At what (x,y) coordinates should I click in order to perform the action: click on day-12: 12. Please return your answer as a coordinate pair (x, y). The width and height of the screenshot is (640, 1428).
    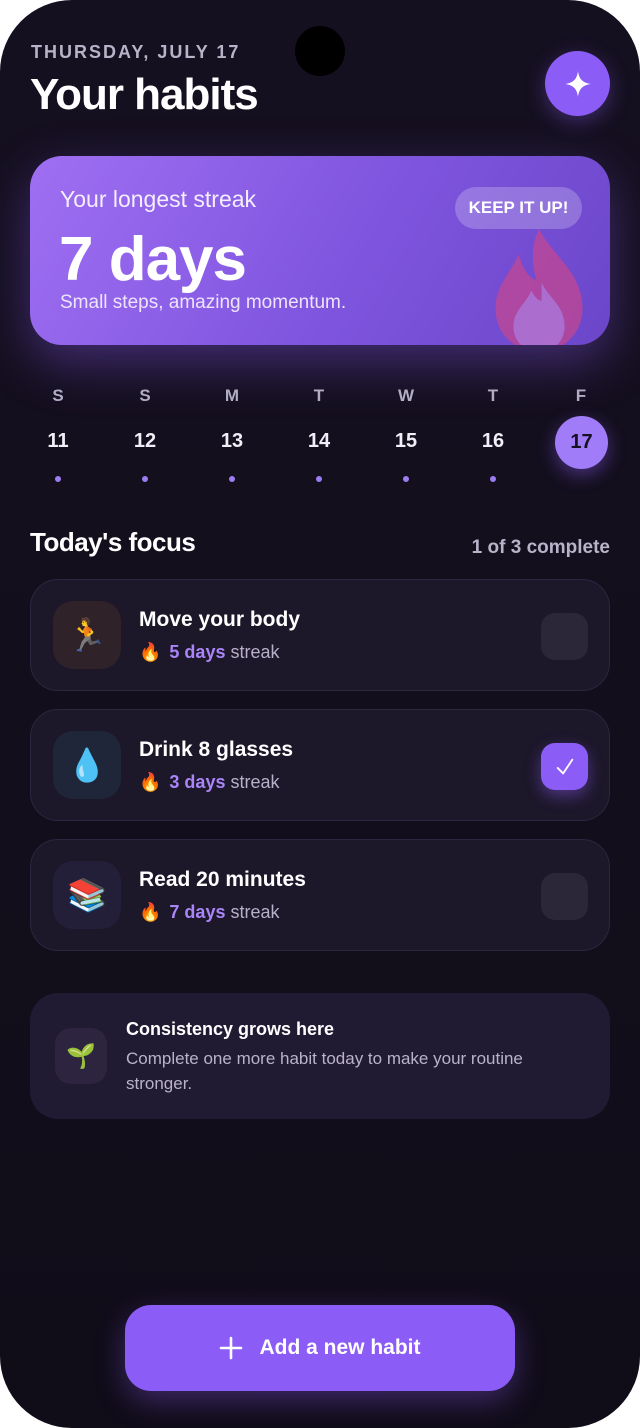
    Looking at the image, I should click on (145, 441).